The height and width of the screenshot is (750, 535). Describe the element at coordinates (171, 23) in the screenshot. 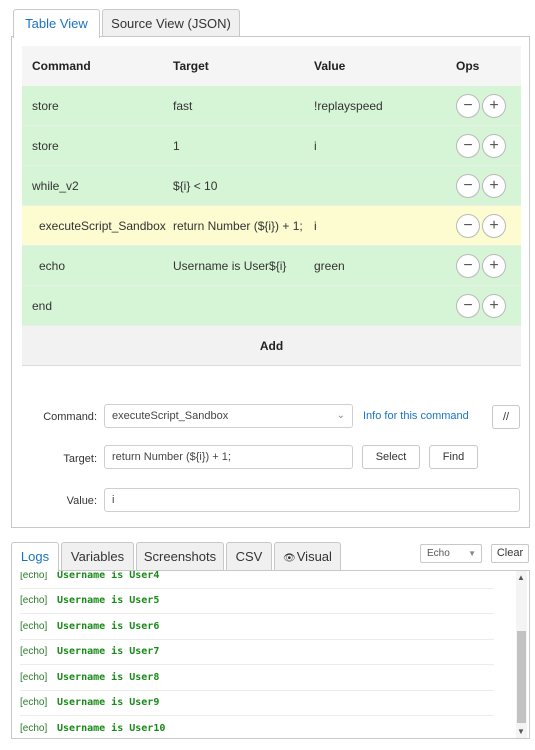

I see `tab-source-view: Source View (JSON)` at that location.